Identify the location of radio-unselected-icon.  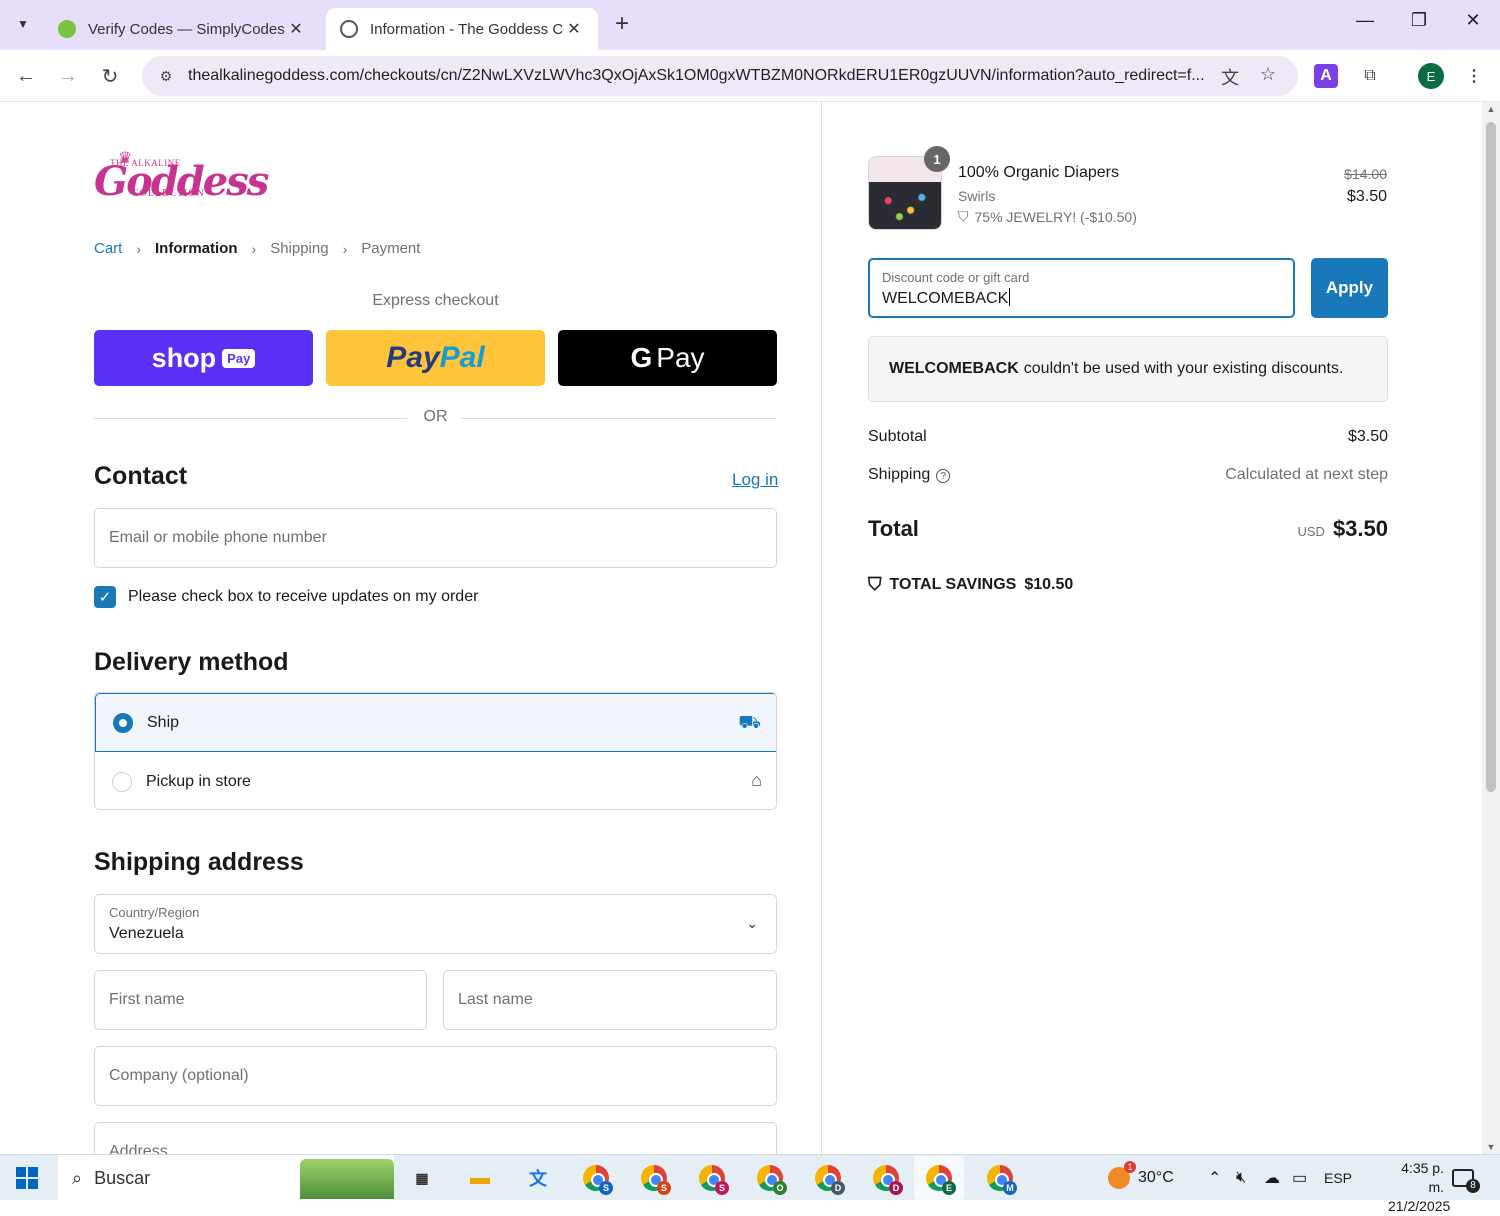
(122, 781).